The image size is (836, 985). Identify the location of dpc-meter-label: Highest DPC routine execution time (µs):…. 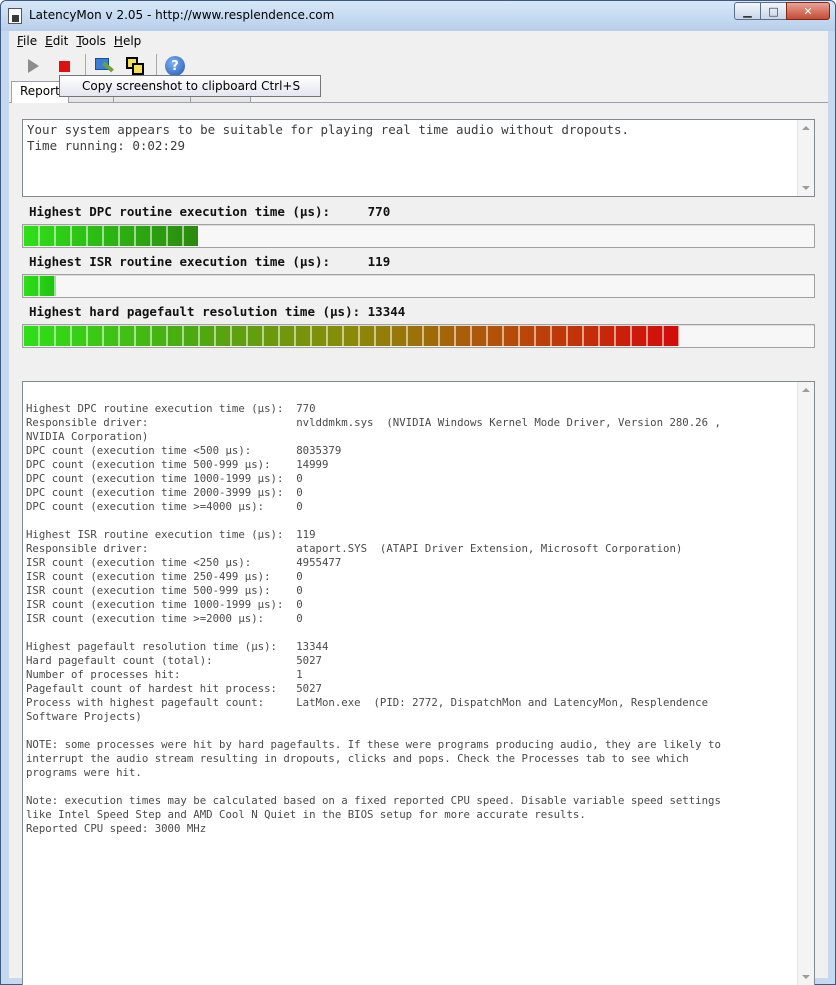
(210, 211).